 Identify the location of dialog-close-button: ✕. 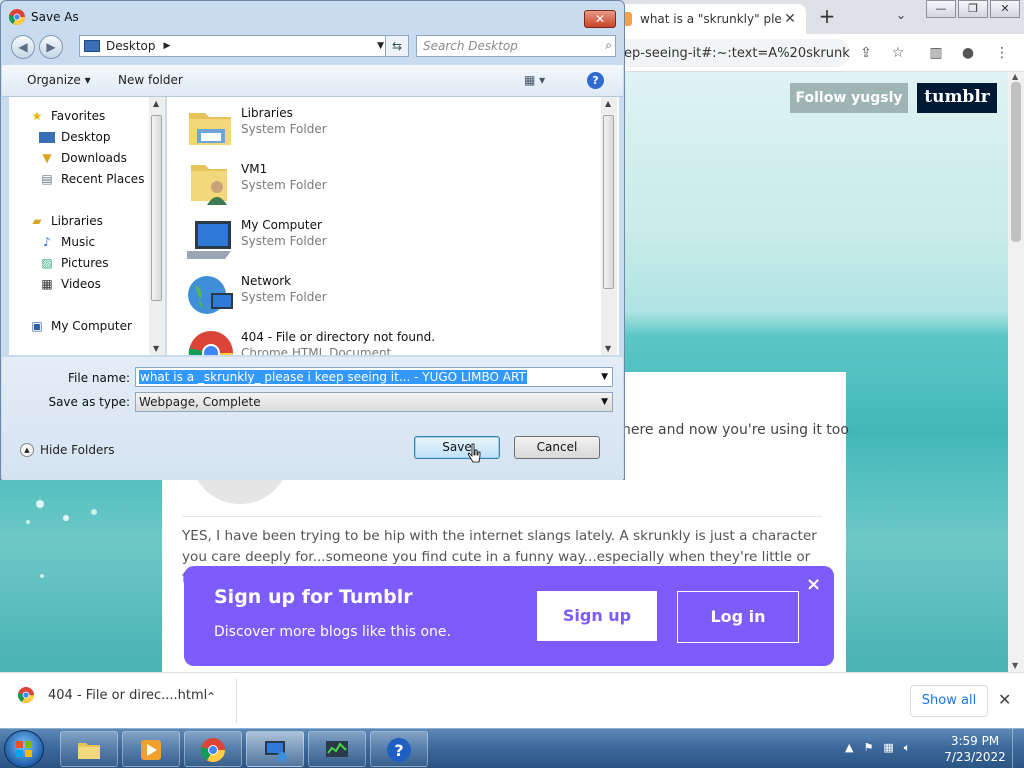
(600, 19).